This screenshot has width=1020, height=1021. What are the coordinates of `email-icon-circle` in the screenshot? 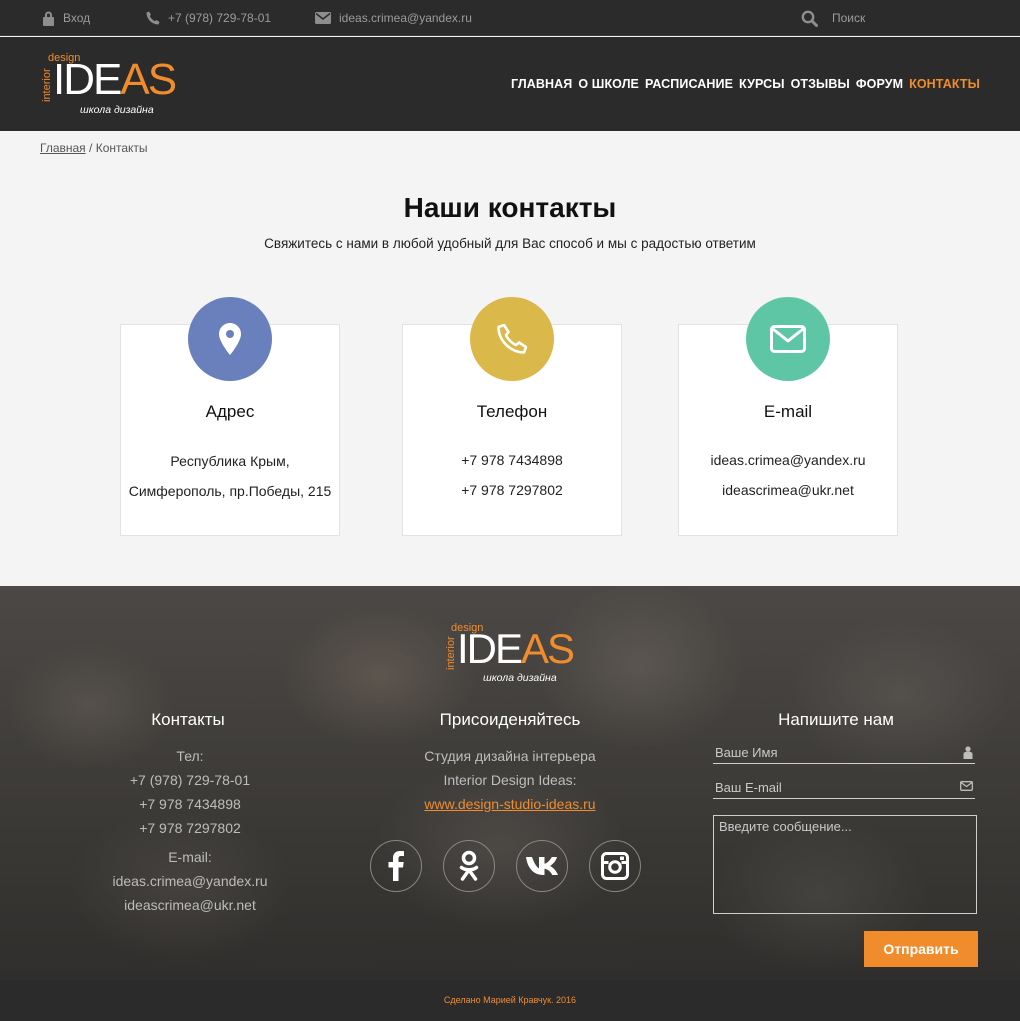 It's located at (788, 339).